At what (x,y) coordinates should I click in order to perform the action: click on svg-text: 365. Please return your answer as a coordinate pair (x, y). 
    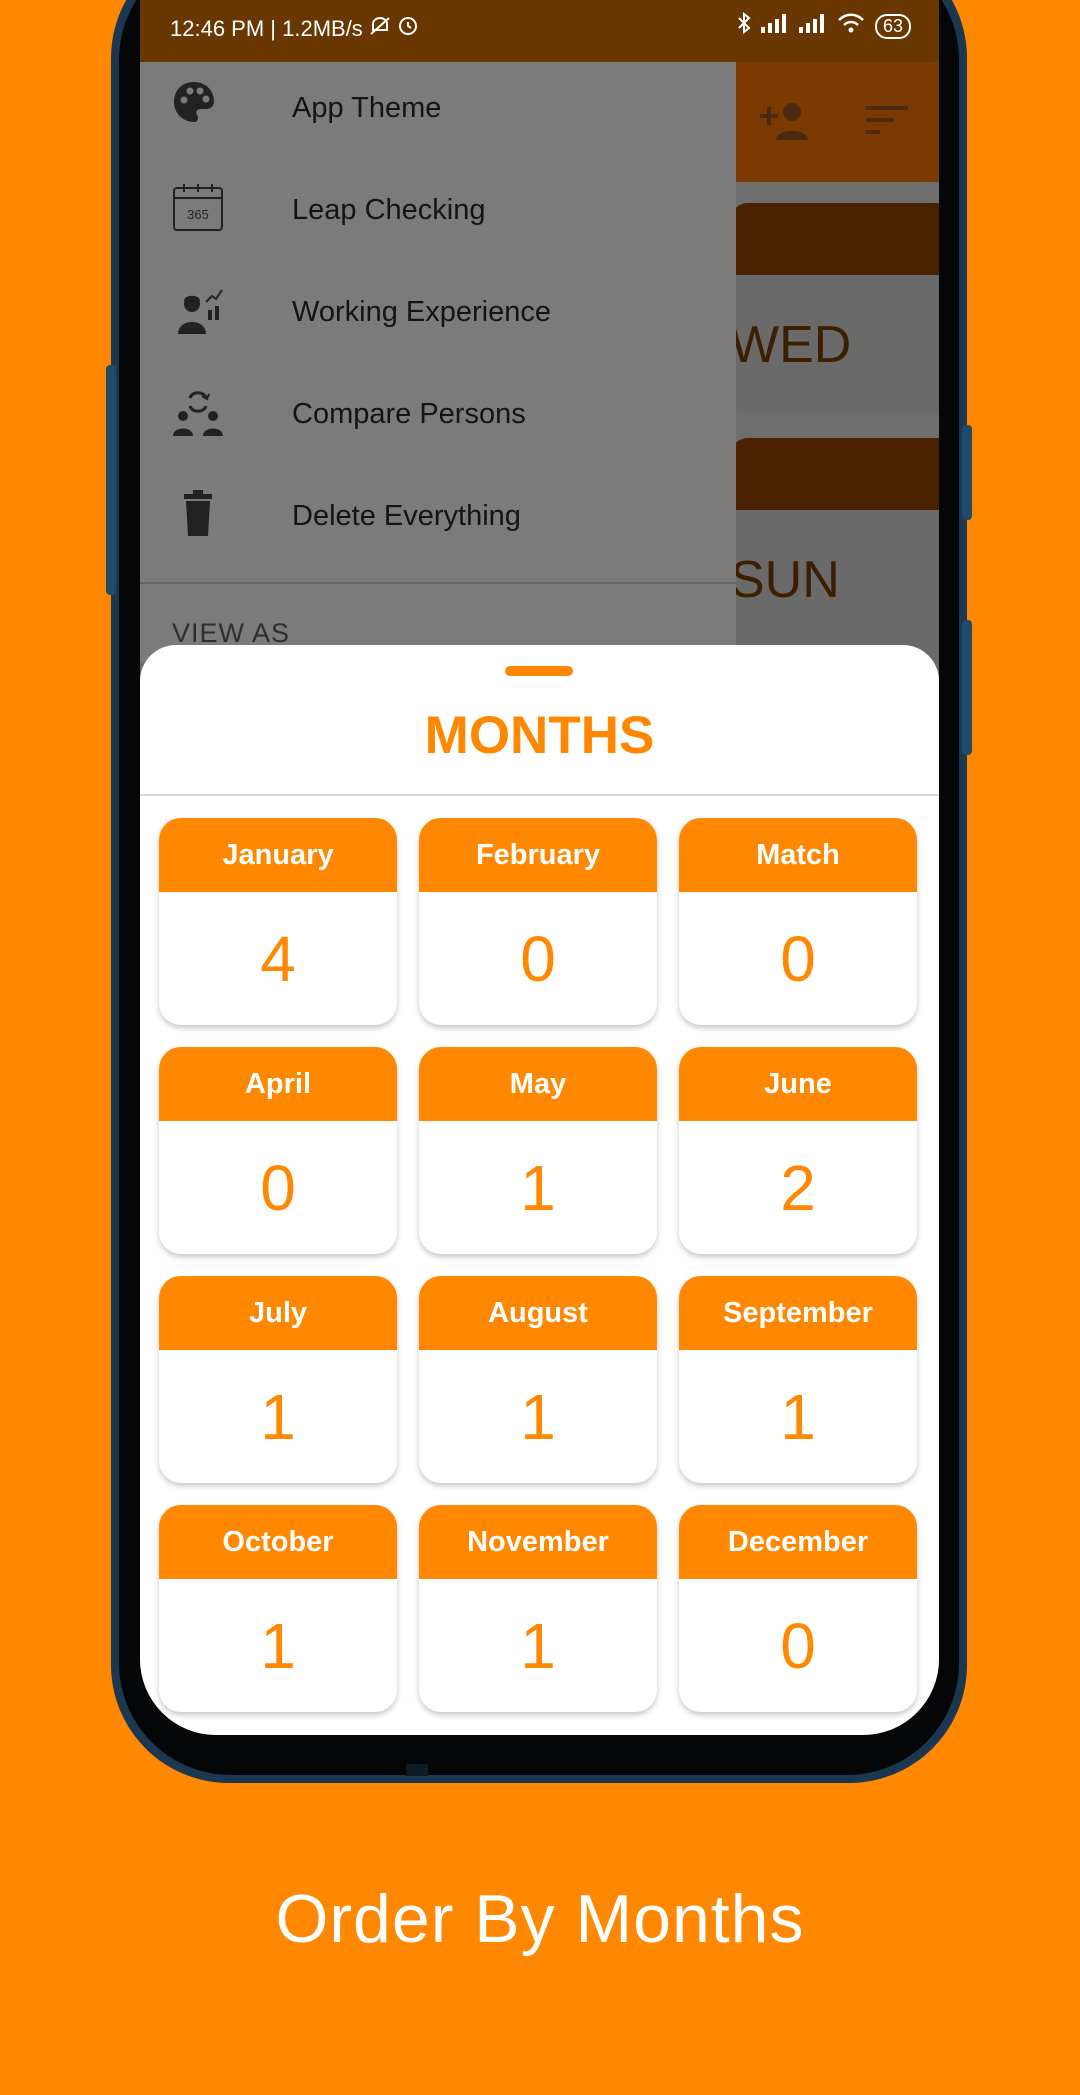
    Looking at the image, I should click on (198, 214).